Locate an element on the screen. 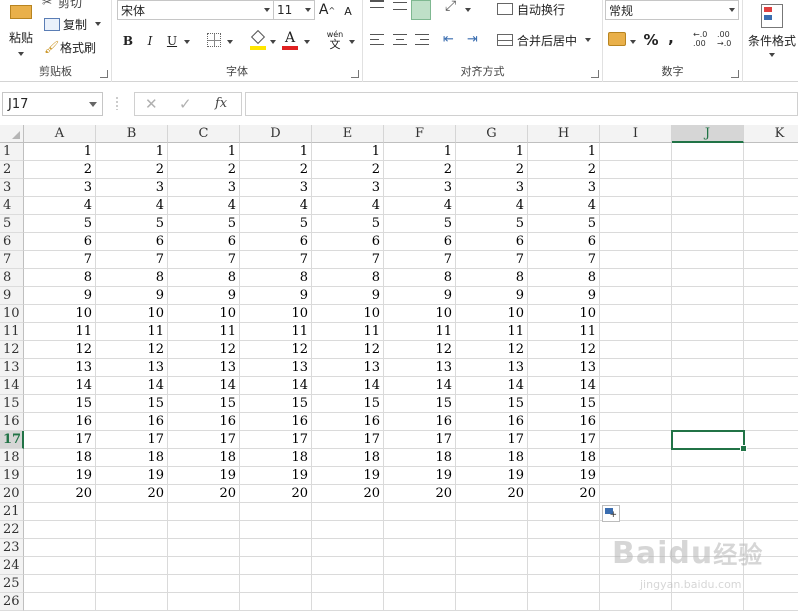 The image size is (798, 611). cell-d8: 8 is located at coordinates (276, 278).